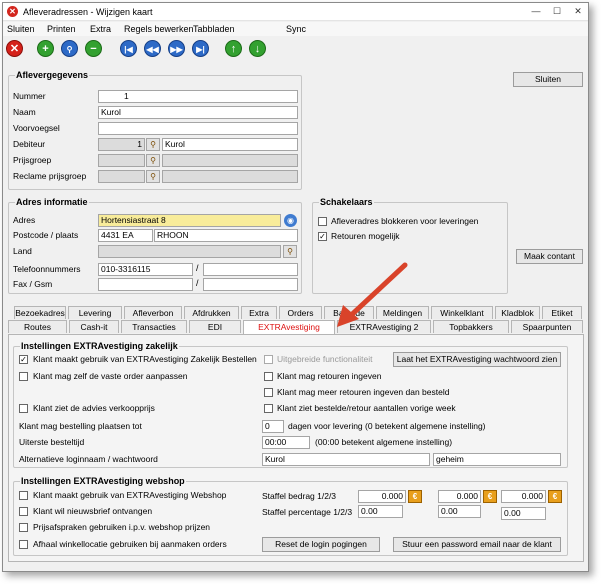 The width and height of the screenshot is (601, 584). What do you see at coordinates (69, 48) in the screenshot?
I see `search-icon: ⚲` at bounding box center [69, 48].